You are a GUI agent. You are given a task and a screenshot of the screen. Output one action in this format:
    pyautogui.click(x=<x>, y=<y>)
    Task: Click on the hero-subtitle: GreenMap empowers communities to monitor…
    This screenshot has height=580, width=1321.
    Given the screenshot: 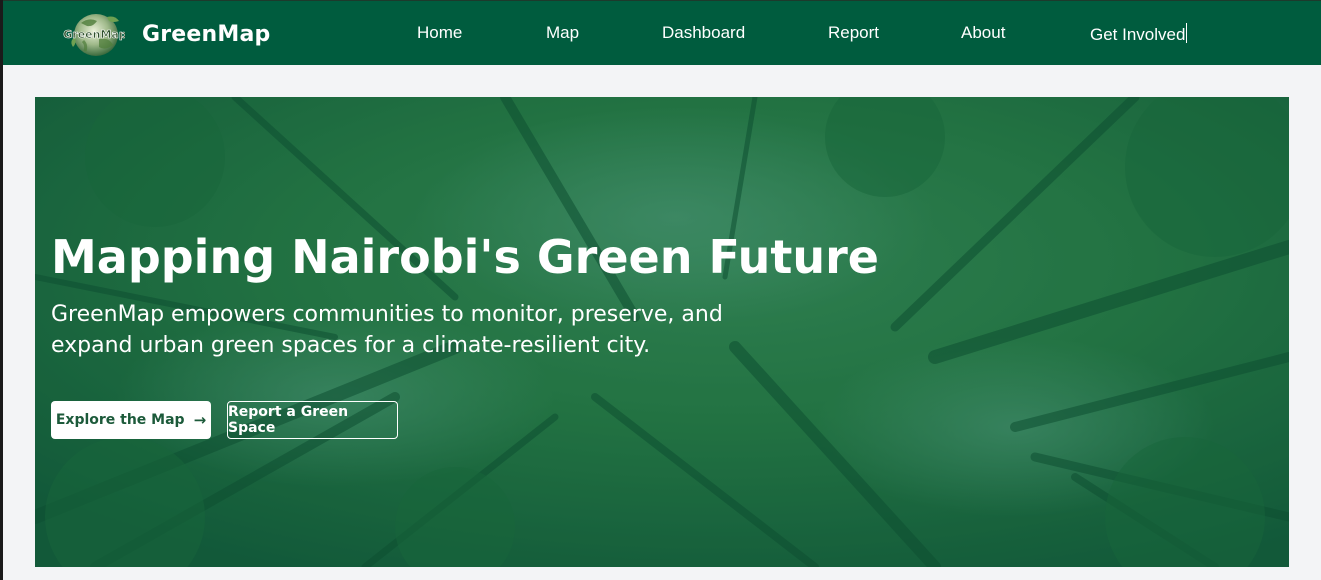 What is the action you would take?
    pyautogui.click(x=387, y=330)
    